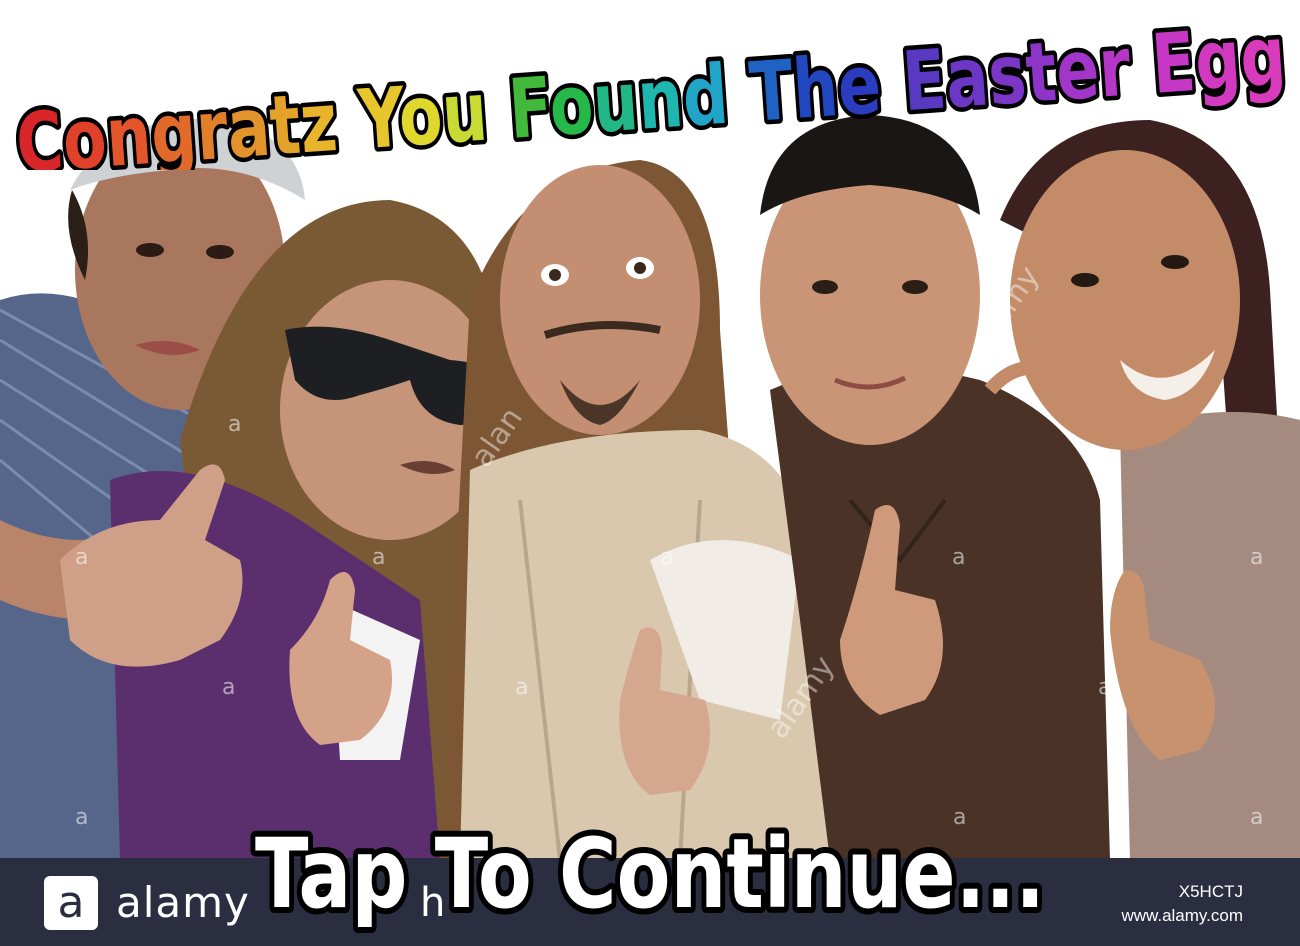 The width and height of the screenshot is (1300, 946). What do you see at coordinates (1182, 915) in the screenshot?
I see `site-url-label: www.alamy.com` at bounding box center [1182, 915].